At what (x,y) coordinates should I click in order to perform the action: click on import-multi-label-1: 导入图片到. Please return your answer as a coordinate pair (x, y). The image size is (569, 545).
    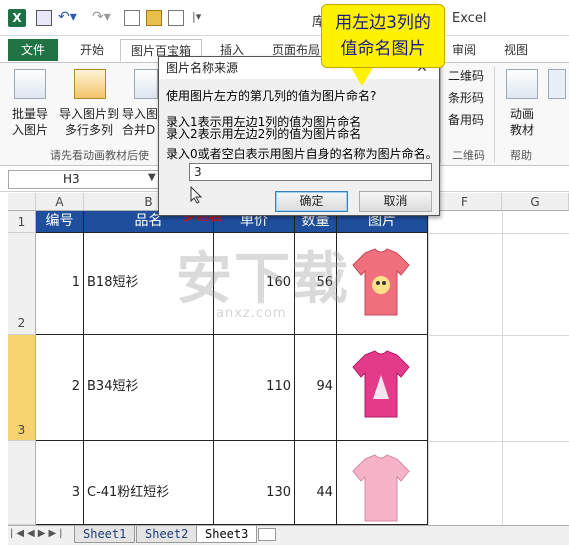
    Looking at the image, I should click on (88, 114).